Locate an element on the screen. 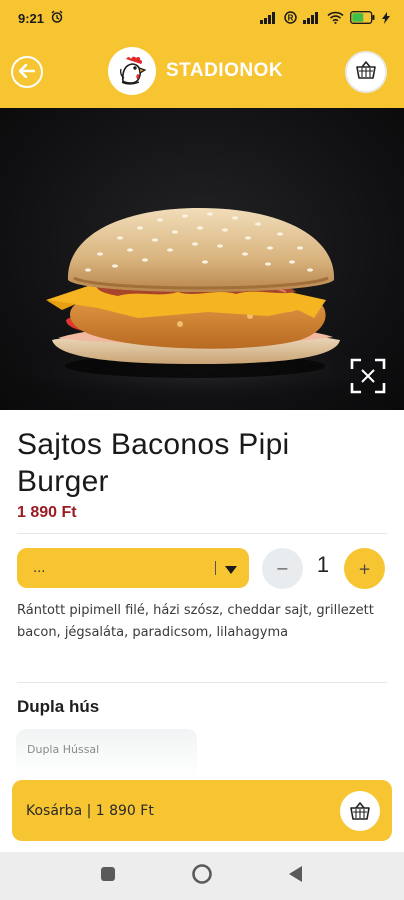 The height and width of the screenshot is (900, 404). battery-icon is located at coordinates (363, 18).